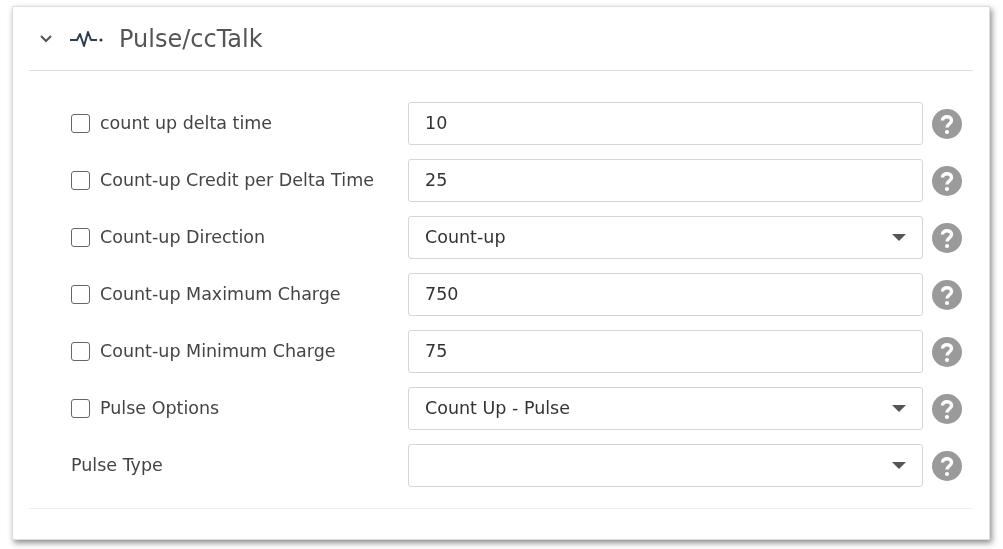 The height and width of the screenshot is (549, 1003). What do you see at coordinates (191, 39) in the screenshot?
I see `section-title: Pulse/ccTalk` at bounding box center [191, 39].